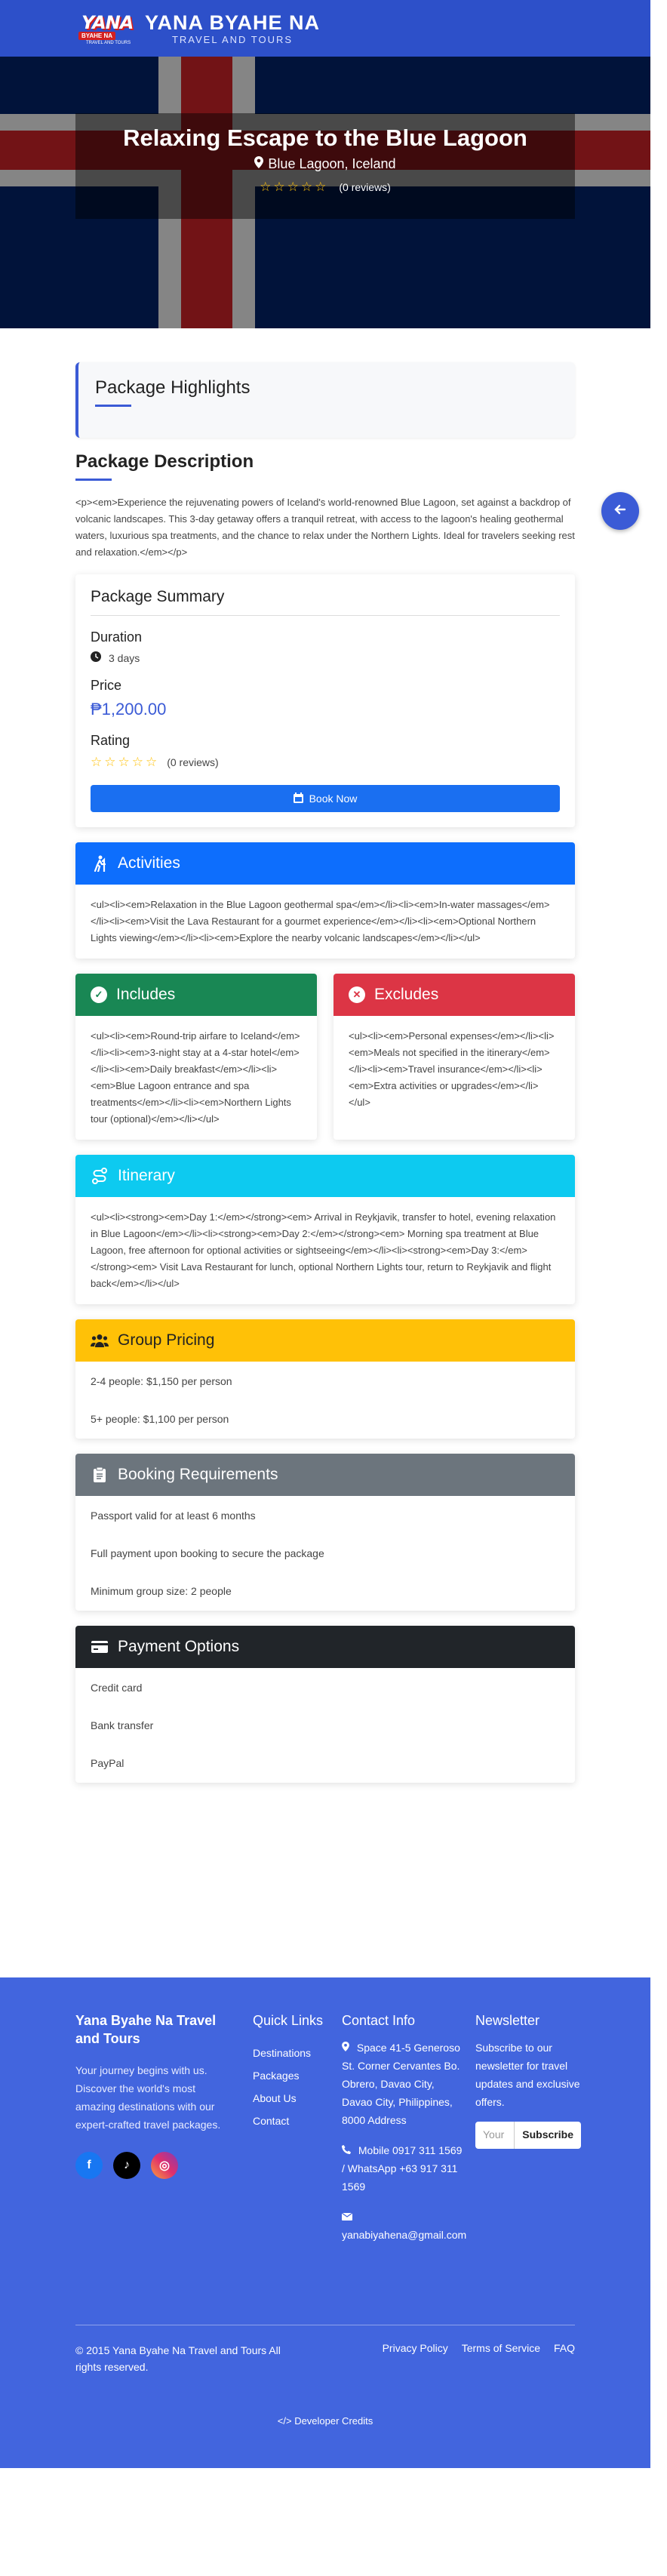 This screenshot has height=2576, width=667. Describe the element at coordinates (454, 995) in the screenshot. I see `excludes-header: ✕ Excludes` at that location.